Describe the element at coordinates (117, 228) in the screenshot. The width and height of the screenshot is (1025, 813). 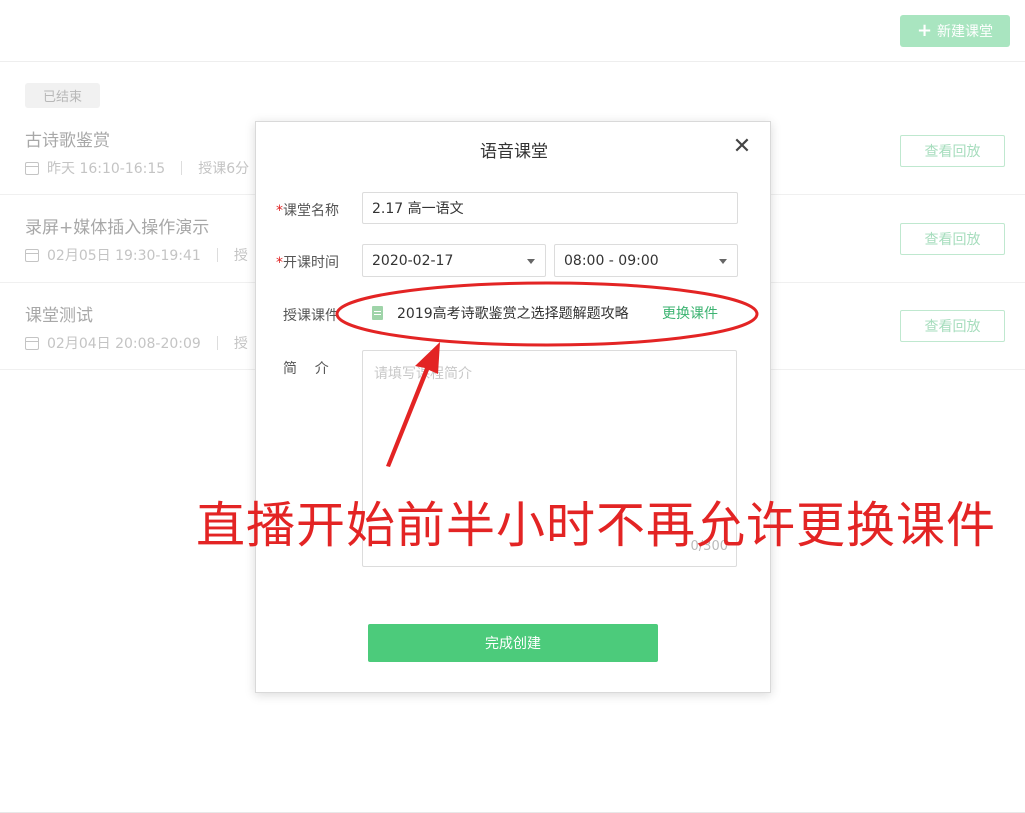
I see `course-title: 录屏+媒体插入操作演示` at that location.